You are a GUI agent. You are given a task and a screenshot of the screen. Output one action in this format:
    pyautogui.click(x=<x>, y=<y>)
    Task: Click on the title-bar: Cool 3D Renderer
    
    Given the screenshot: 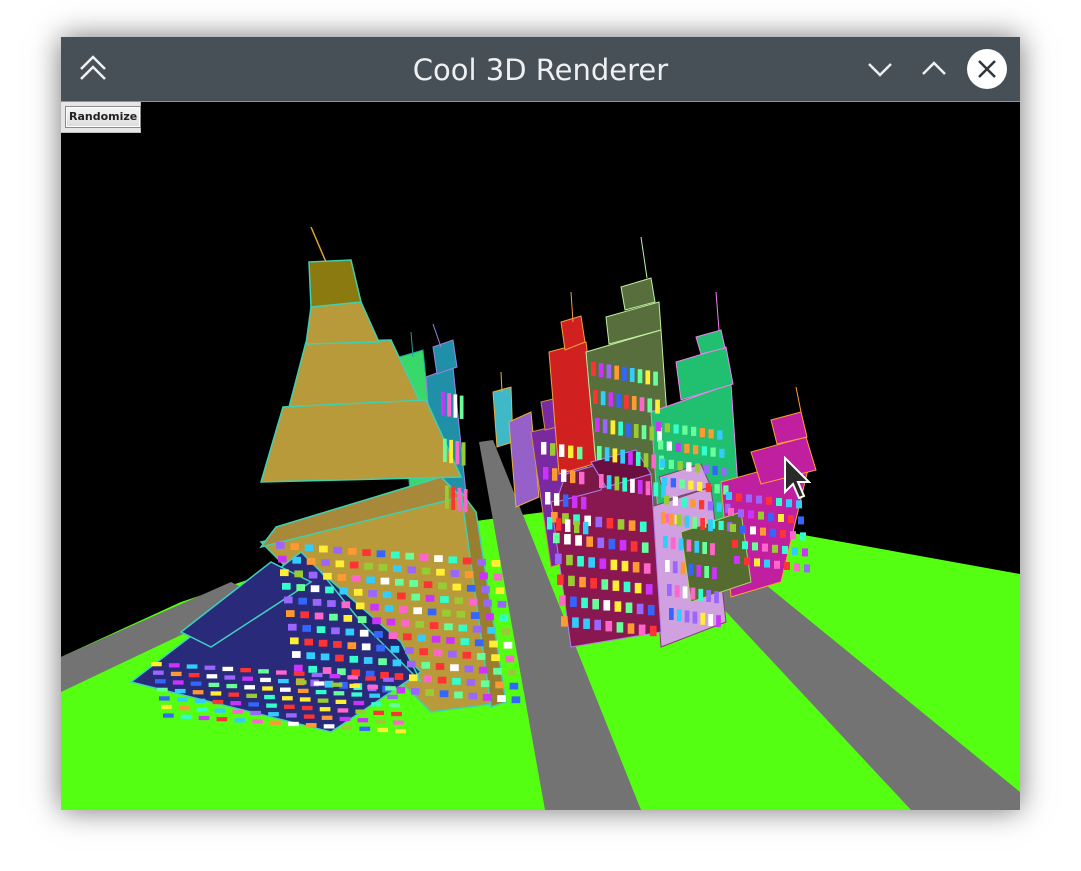 What is the action you would take?
    pyautogui.click(x=540, y=69)
    